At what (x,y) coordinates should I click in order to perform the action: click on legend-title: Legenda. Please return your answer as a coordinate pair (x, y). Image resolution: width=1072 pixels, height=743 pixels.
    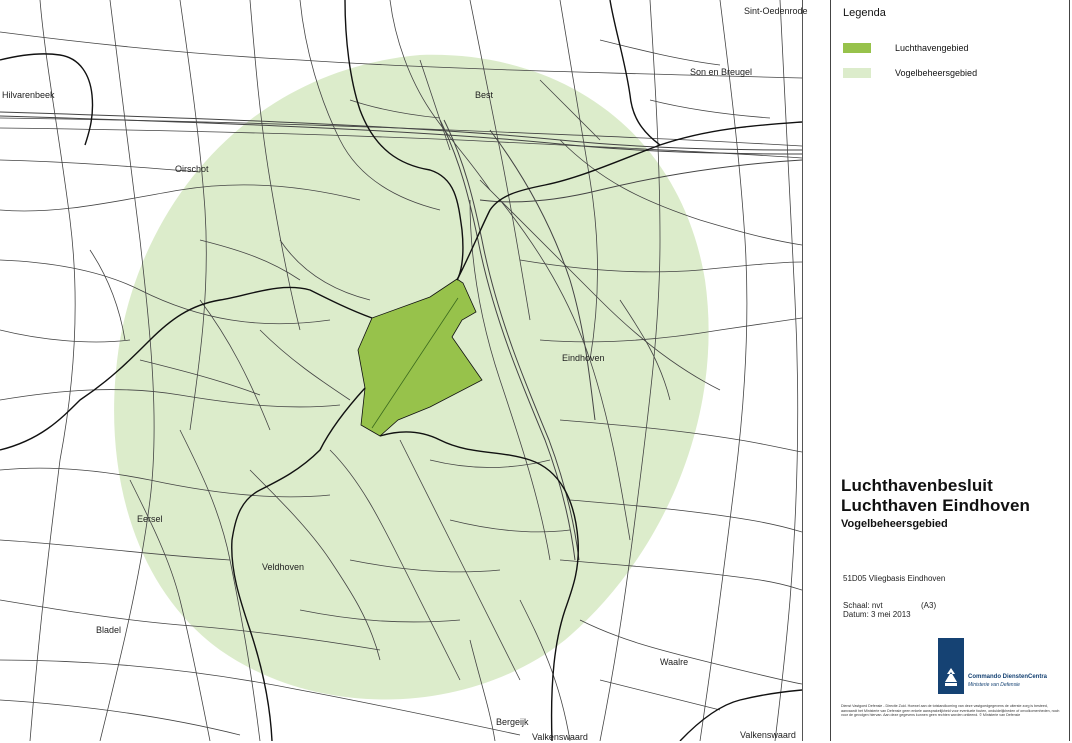
    Looking at the image, I should click on (864, 13).